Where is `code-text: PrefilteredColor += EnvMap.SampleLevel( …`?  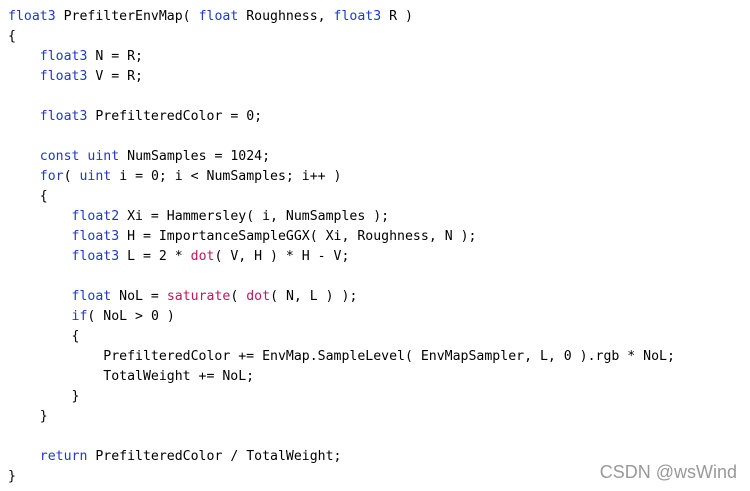
code-text: PrefilteredColor += EnvMap.SampleLevel( … is located at coordinates (341, 356).